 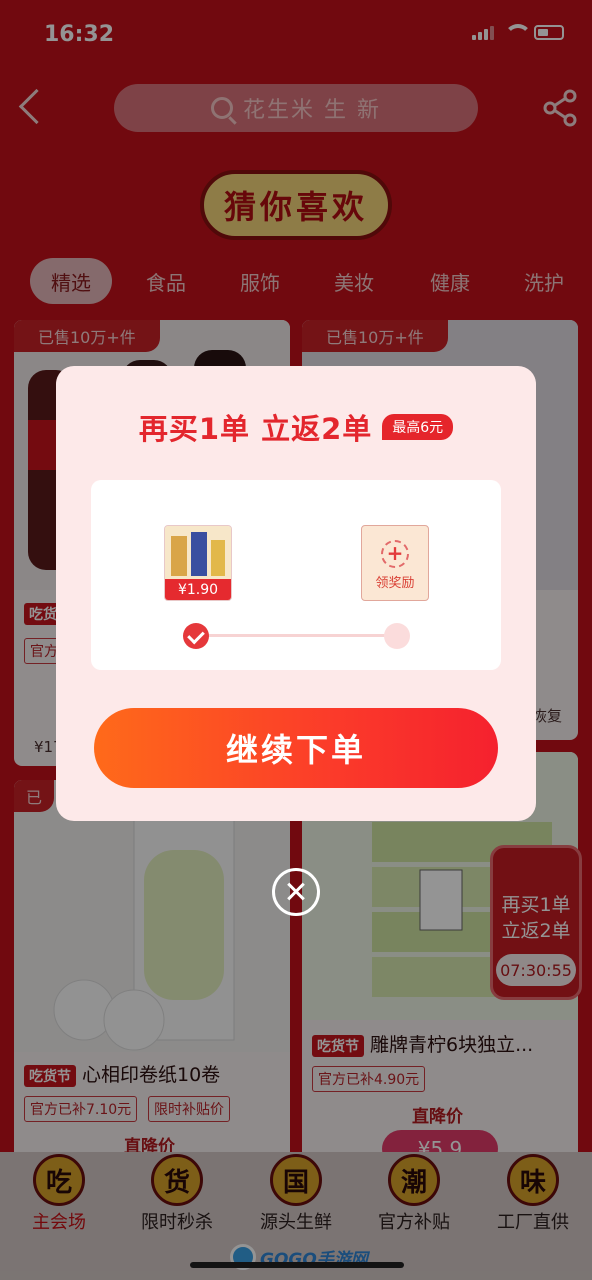 What do you see at coordinates (297, 635) in the screenshot?
I see `progress-line` at bounding box center [297, 635].